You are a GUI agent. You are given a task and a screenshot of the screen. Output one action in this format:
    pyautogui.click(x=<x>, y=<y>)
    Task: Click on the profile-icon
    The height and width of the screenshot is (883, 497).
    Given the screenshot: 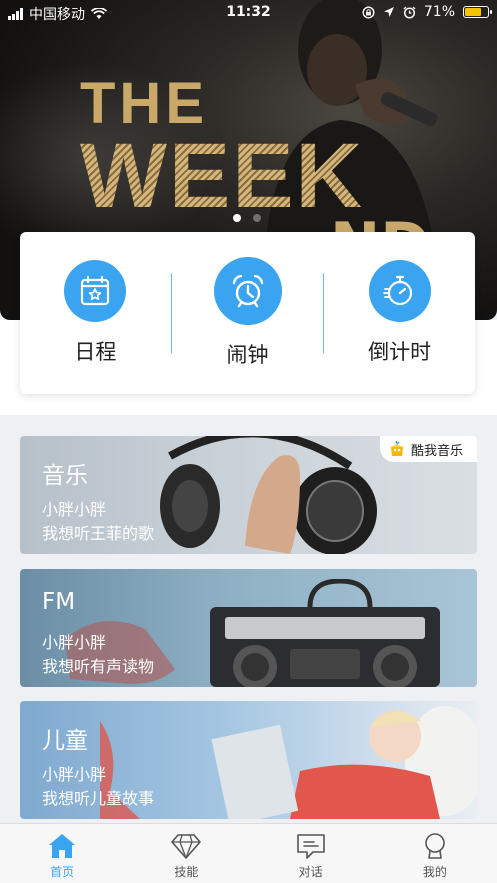 What is the action you would take?
    pyautogui.click(x=435, y=846)
    